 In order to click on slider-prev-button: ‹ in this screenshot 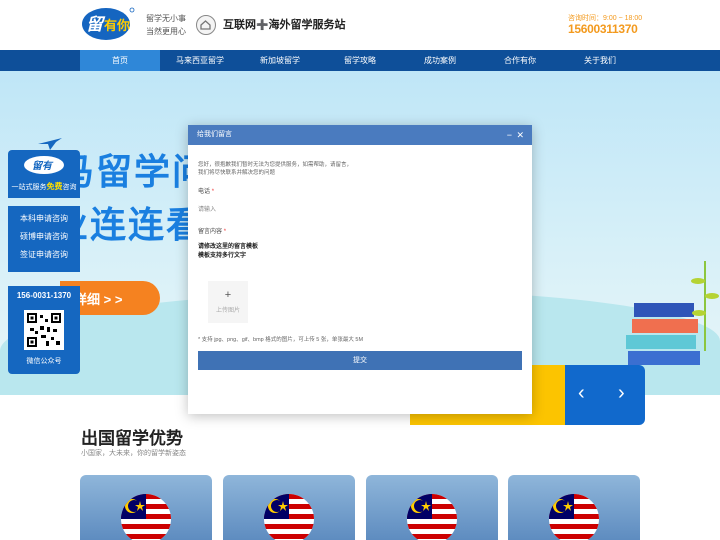, I will do `click(585, 395)`.